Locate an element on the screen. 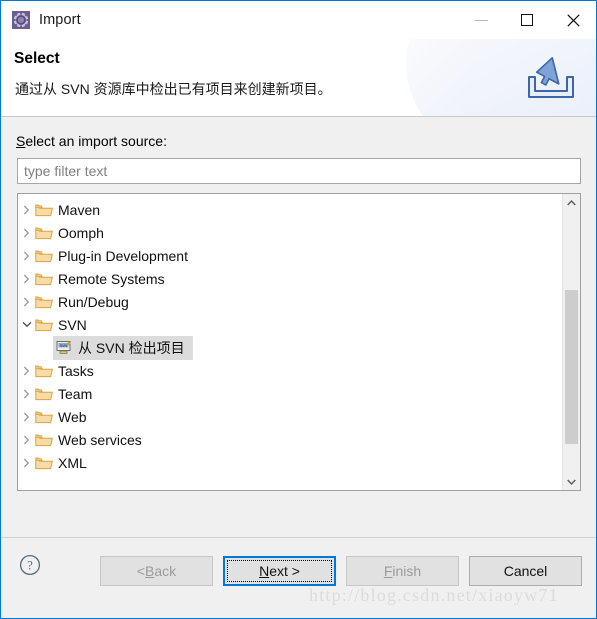 The width and height of the screenshot is (597, 619). scroll-up-arrow is located at coordinates (571, 202).